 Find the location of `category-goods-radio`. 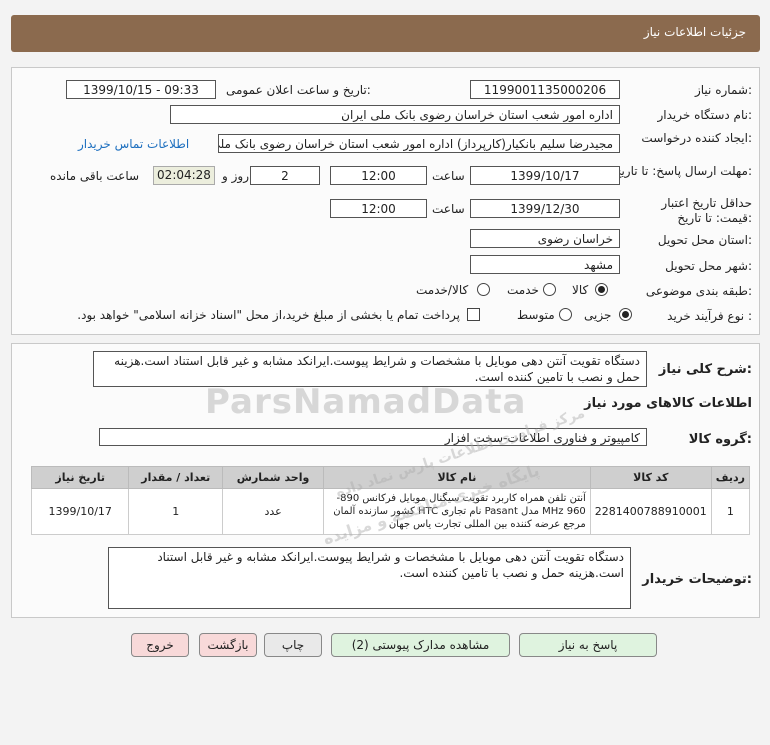

category-goods-radio is located at coordinates (601, 289).